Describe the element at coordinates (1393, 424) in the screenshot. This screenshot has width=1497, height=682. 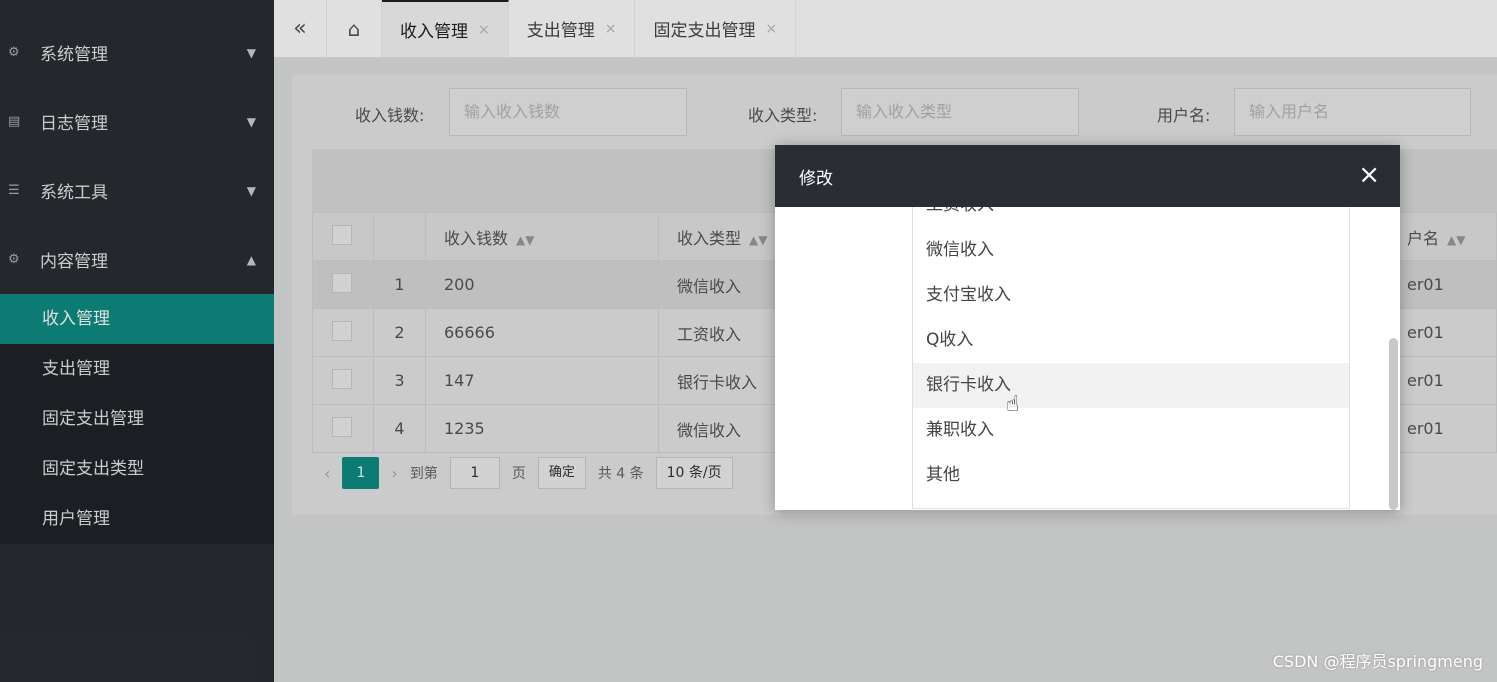
I see `modal-scrollbar` at that location.